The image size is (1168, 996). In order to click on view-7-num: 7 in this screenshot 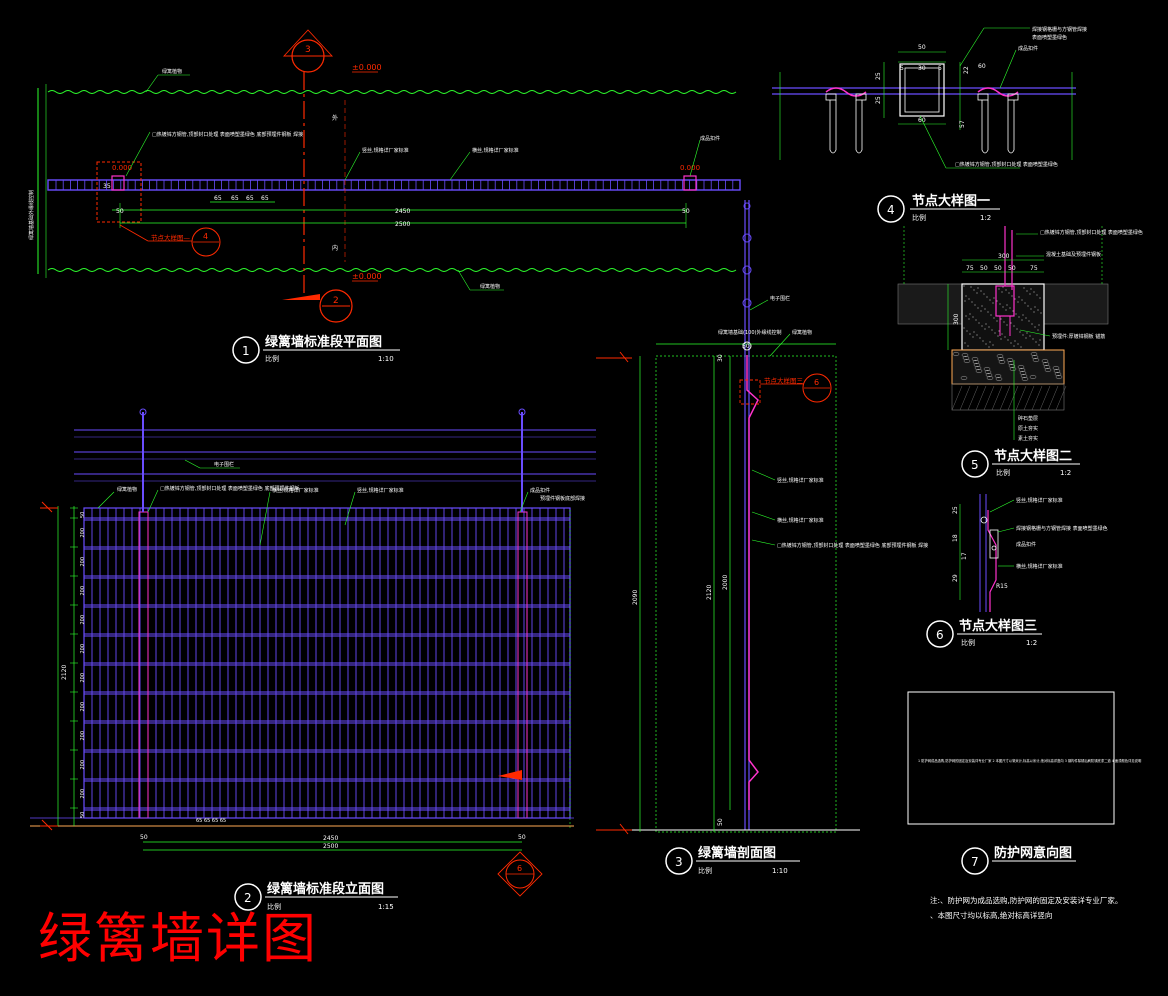, I will do `click(975, 862)`.